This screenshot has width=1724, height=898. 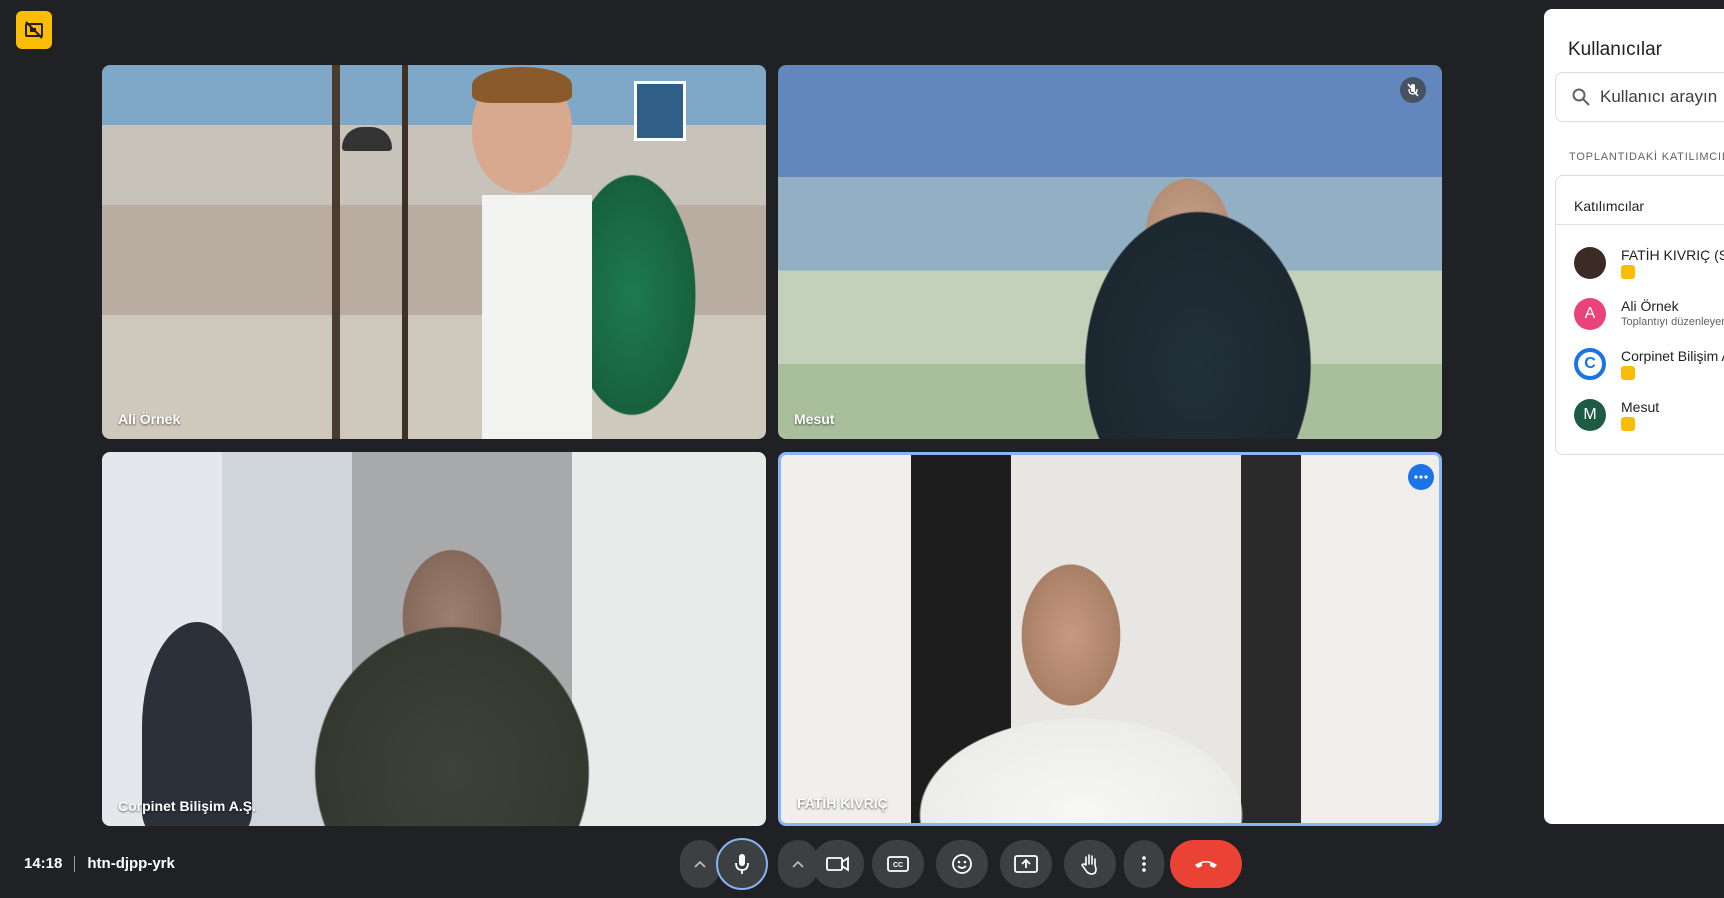 What do you see at coordinates (1421, 477) in the screenshot?
I see `more-options-icon` at bounding box center [1421, 477].